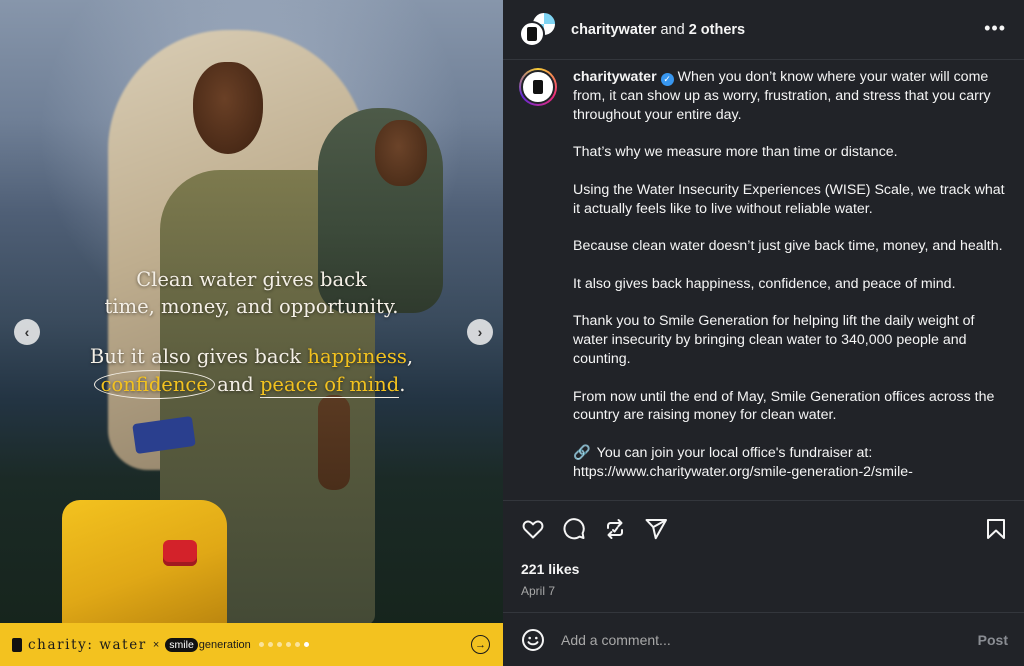 The image size is (1024, 666). What do you see at coordinates (251, 644) in the screenshot?
I see `brand-footer-bar: charity: water × smile generation →` at bounding box center [251, 644].